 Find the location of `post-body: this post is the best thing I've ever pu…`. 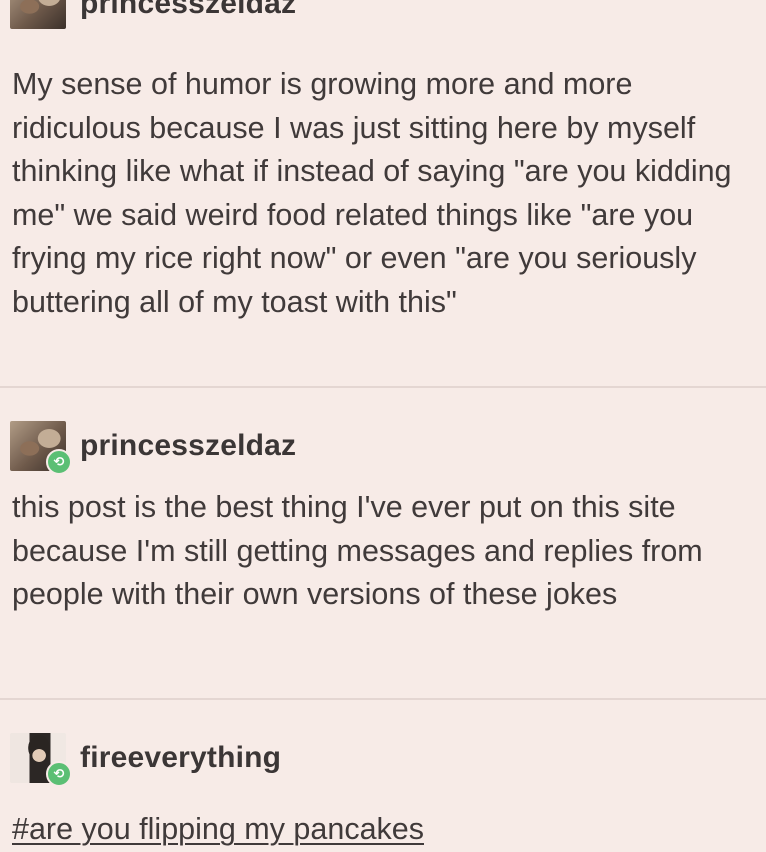

post-body: this post is the best thing I've ever pu… is located at coordinates (357, 550).